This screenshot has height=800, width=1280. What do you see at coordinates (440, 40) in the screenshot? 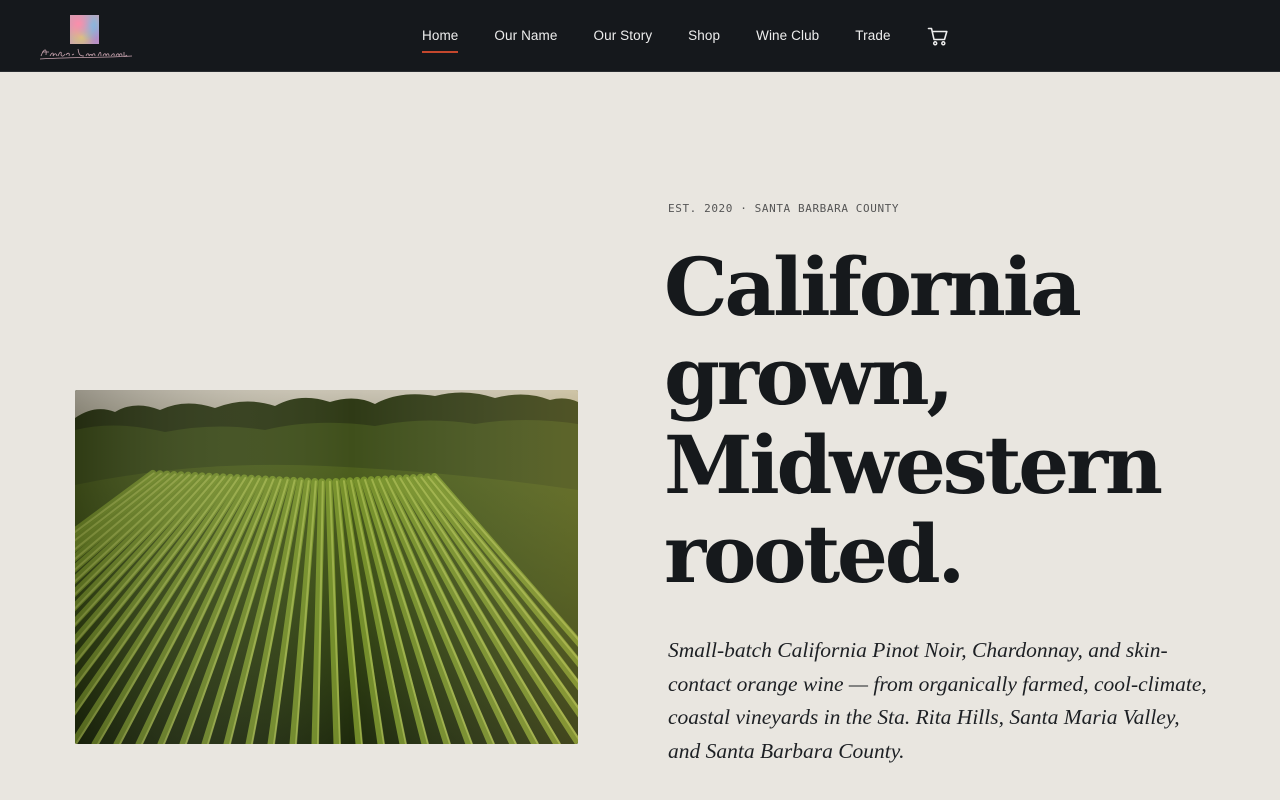
I see `nav-item-home: Home` at bounding box center [440, 40].